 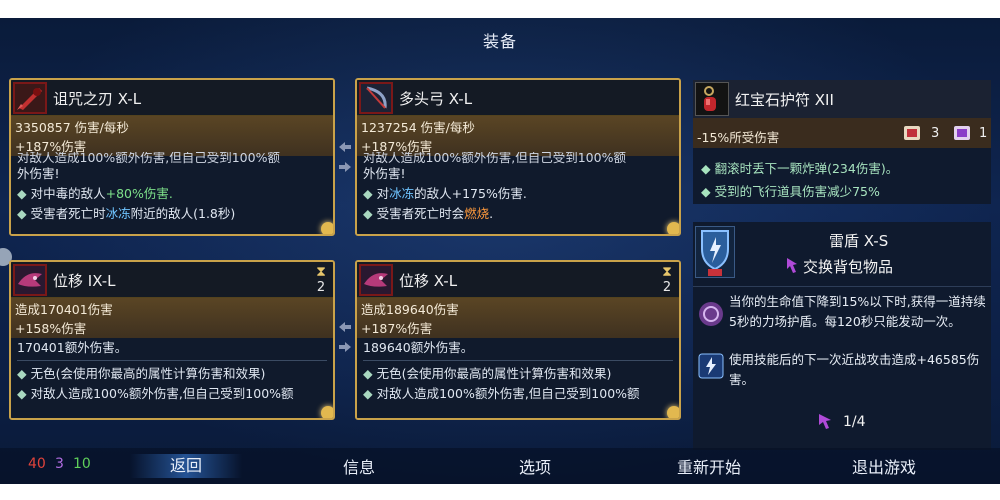 What do you see at coordinates (784, 100) in the screenshot?
I see `item-name: 红宝石护符 XII` at bounding box center [784, 100].